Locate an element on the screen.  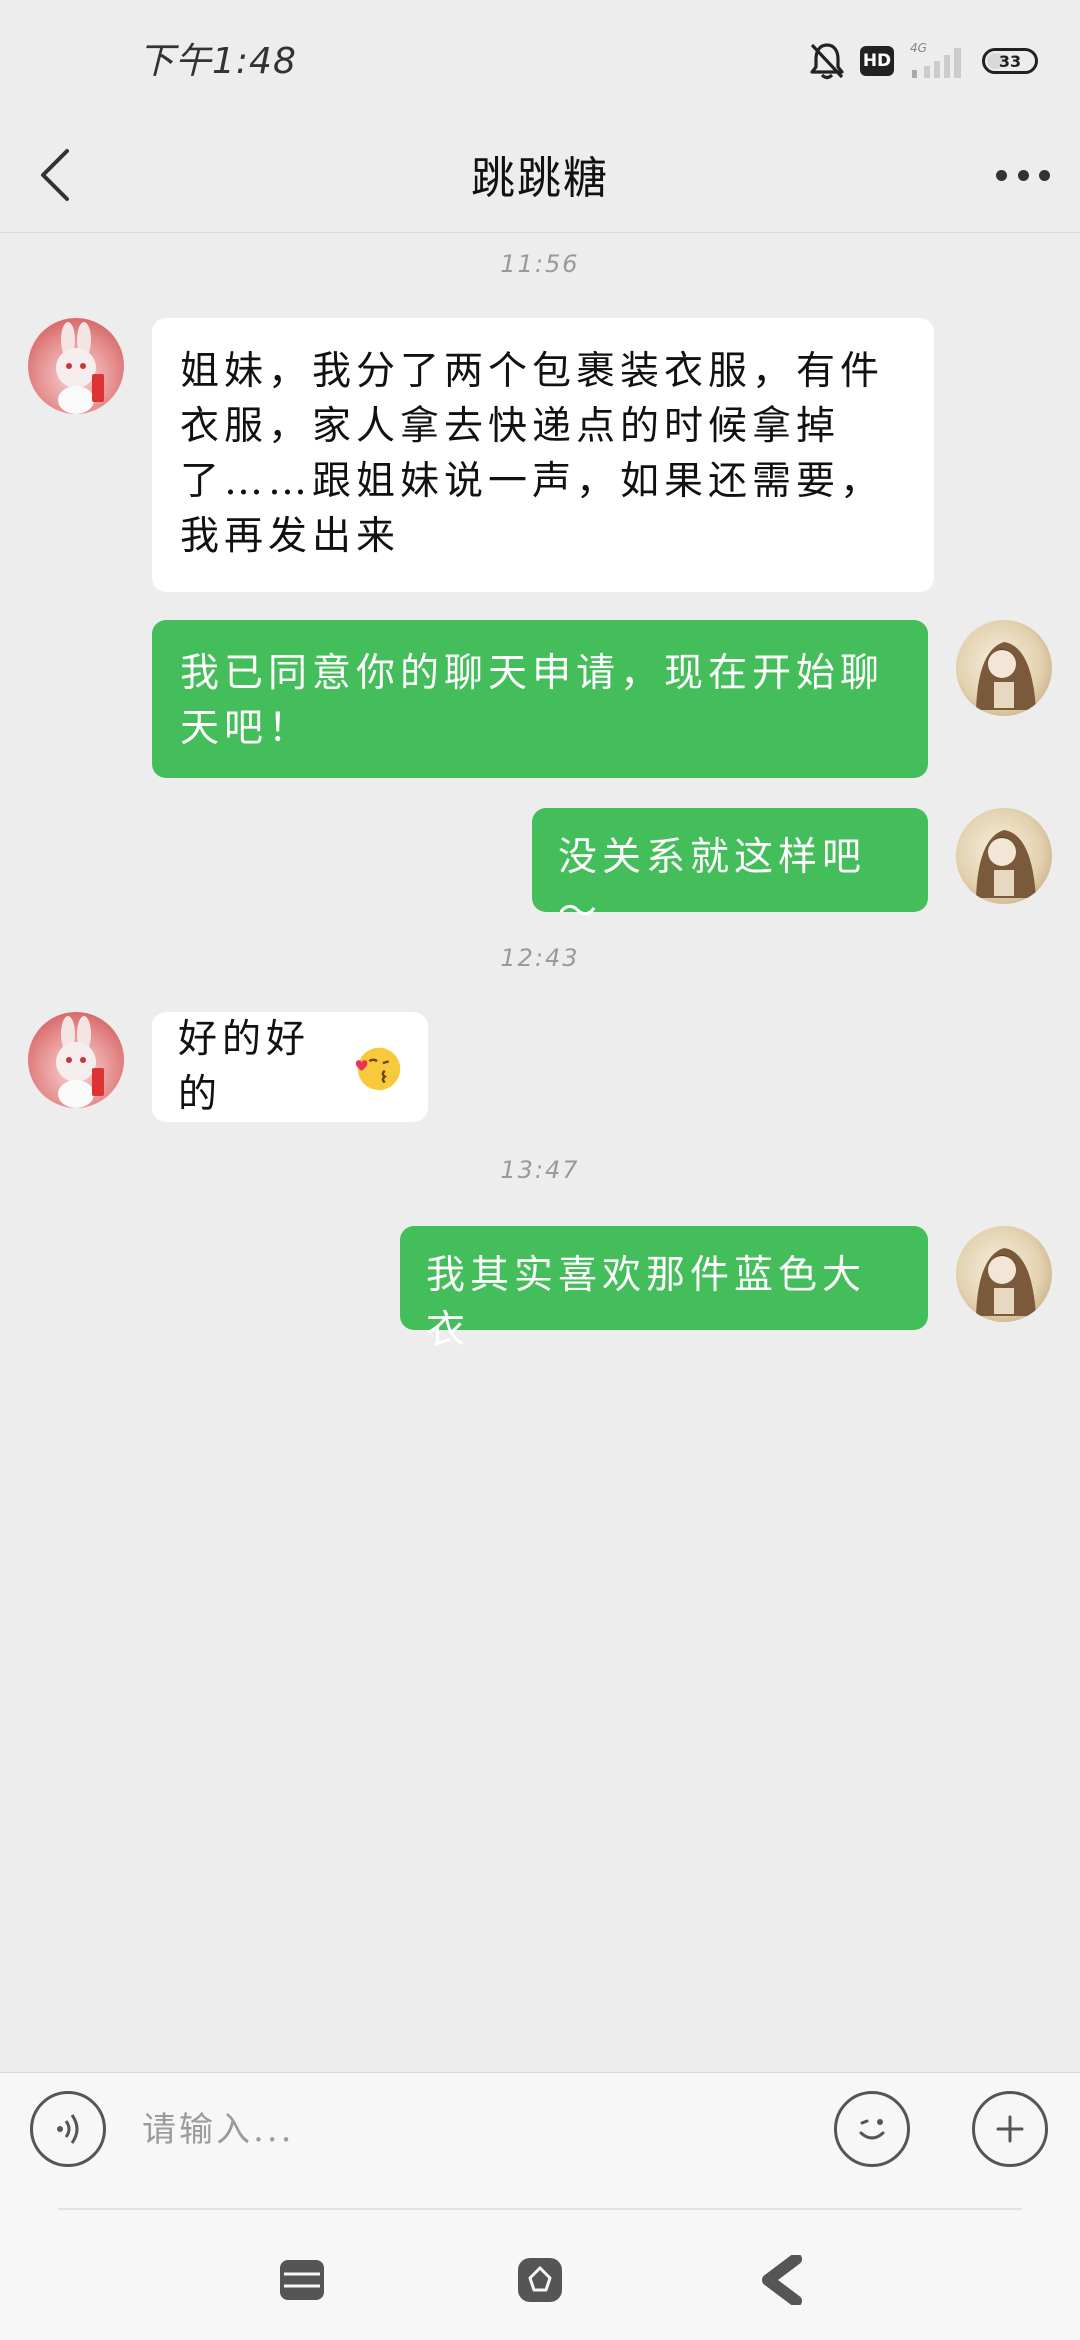
battery-icon: 33 is located at coordinates (1010, 61).